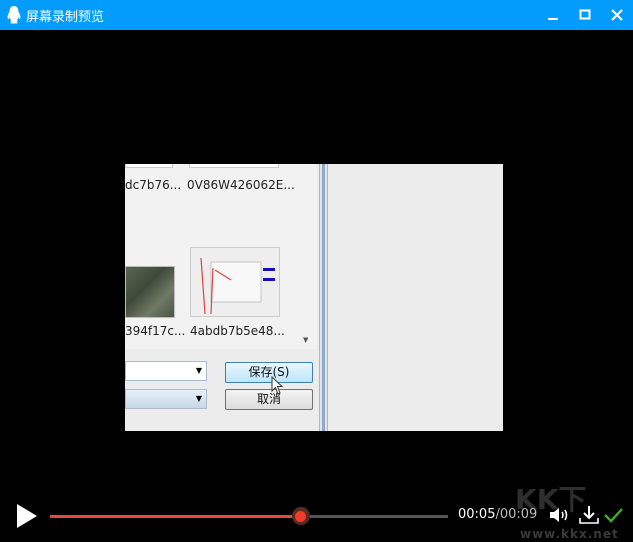  Describe the element at coordinates (553, 15) in the screenshot. I see `minimize-button` at that location.